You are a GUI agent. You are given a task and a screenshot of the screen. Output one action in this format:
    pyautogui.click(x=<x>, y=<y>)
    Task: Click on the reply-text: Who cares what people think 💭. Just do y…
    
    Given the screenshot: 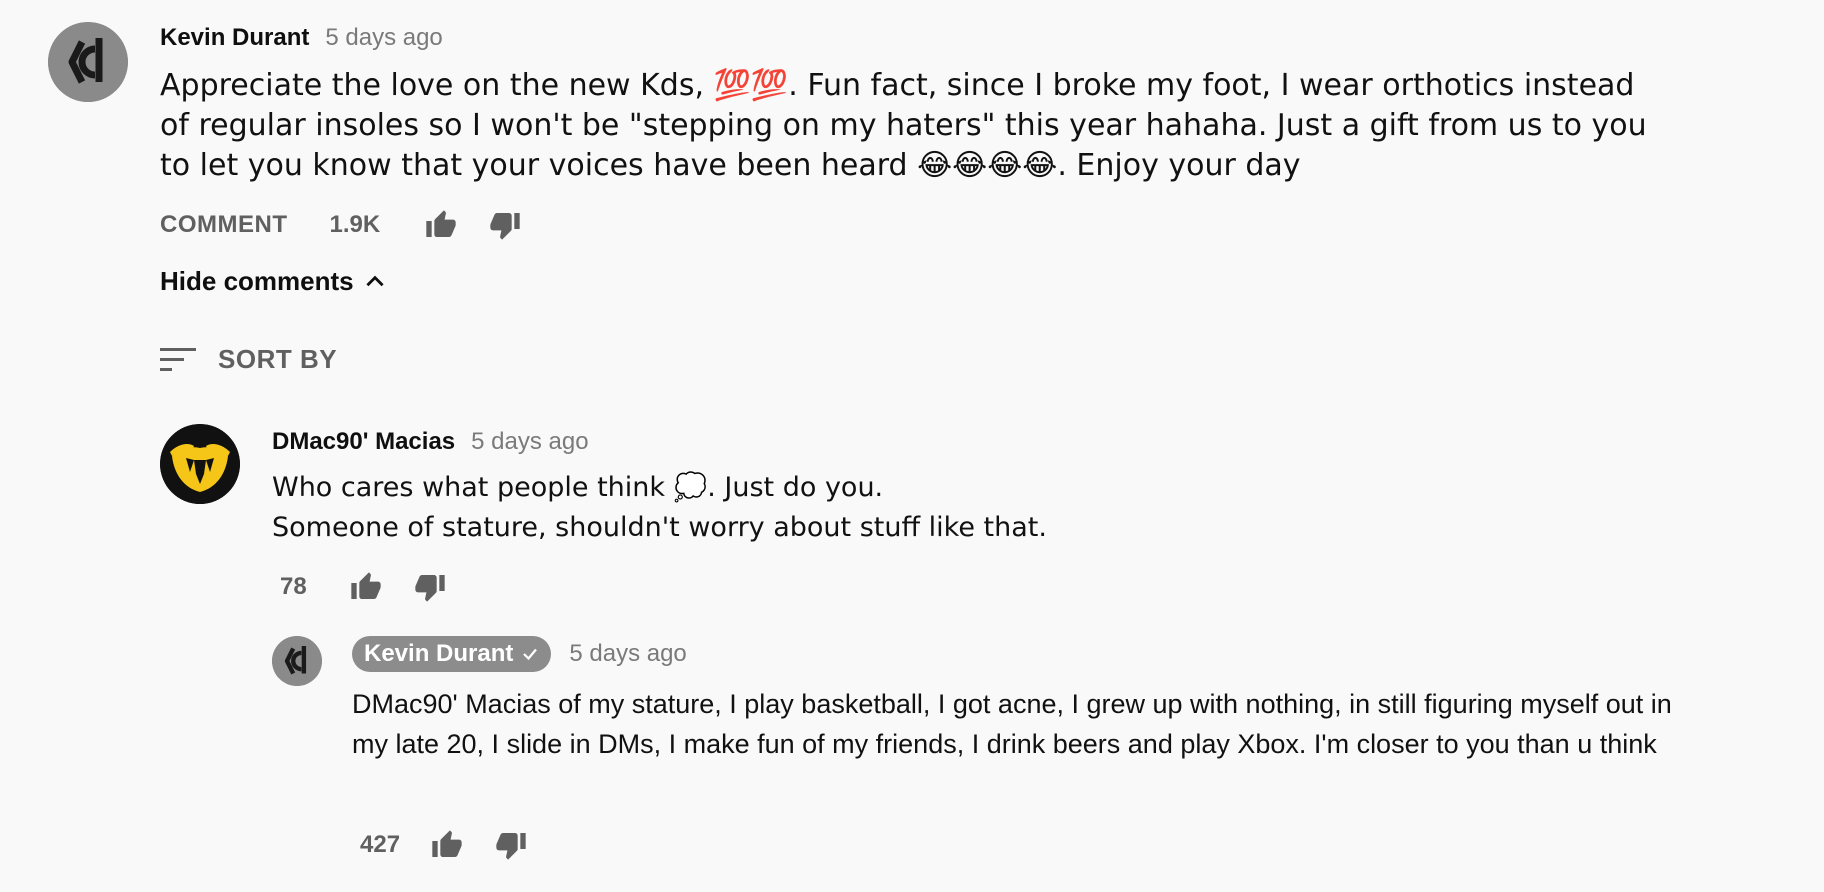 What is the action you would take?
    pyautogui.click(x=972, y=508)
    